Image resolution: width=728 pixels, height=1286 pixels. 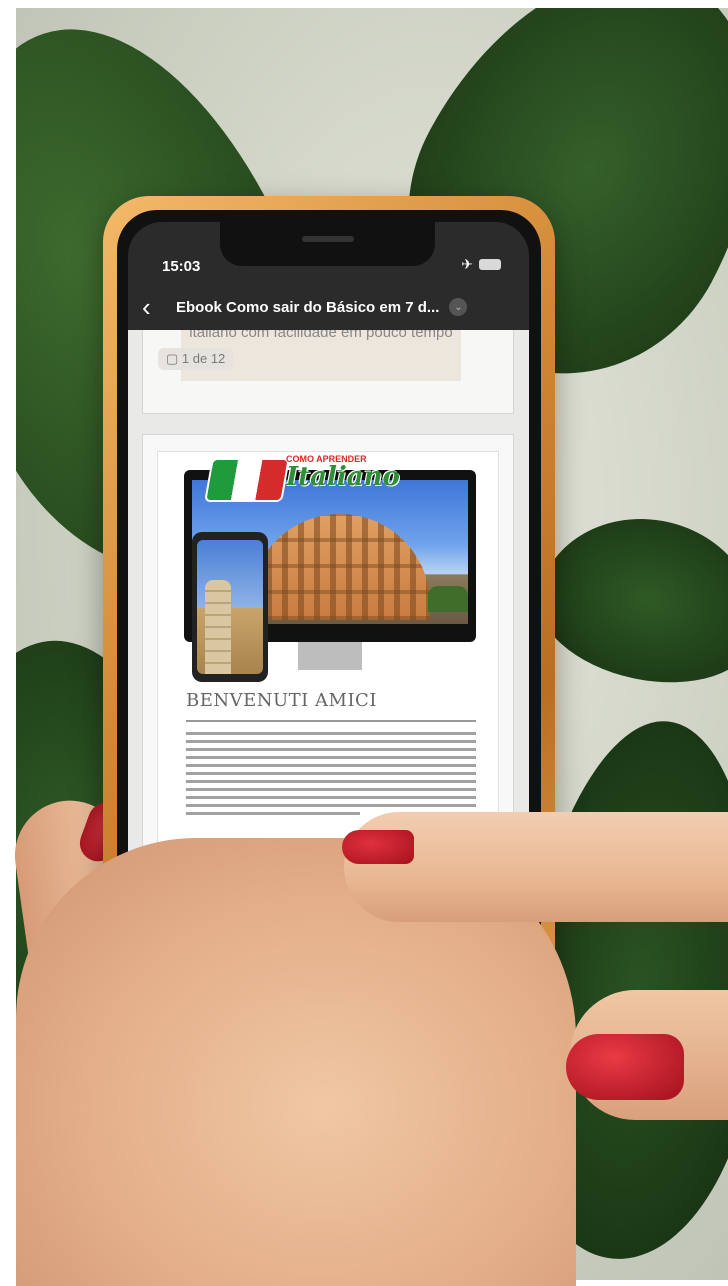 What do you see at coordinates (467, 264) in the screenshot?
I see `airplane-icon: ✈` at bounding box center [467, 264].